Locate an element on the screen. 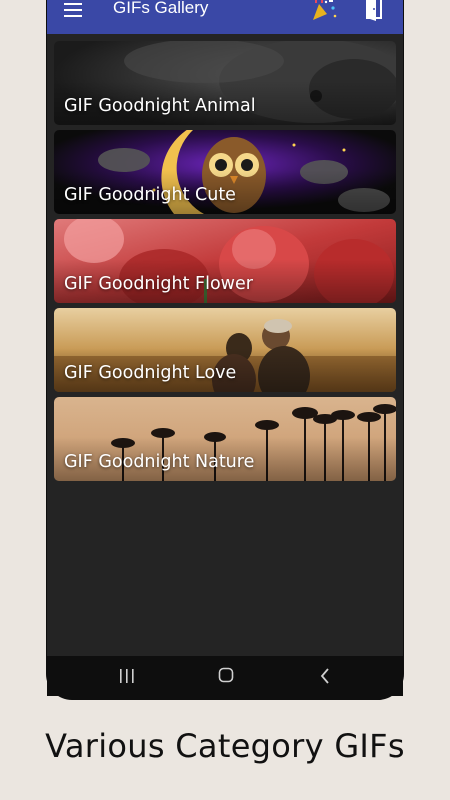 The height and width of the screenshot is (800, 450). app-bar: GIFs Gallery is located at coordinates (225, 17).